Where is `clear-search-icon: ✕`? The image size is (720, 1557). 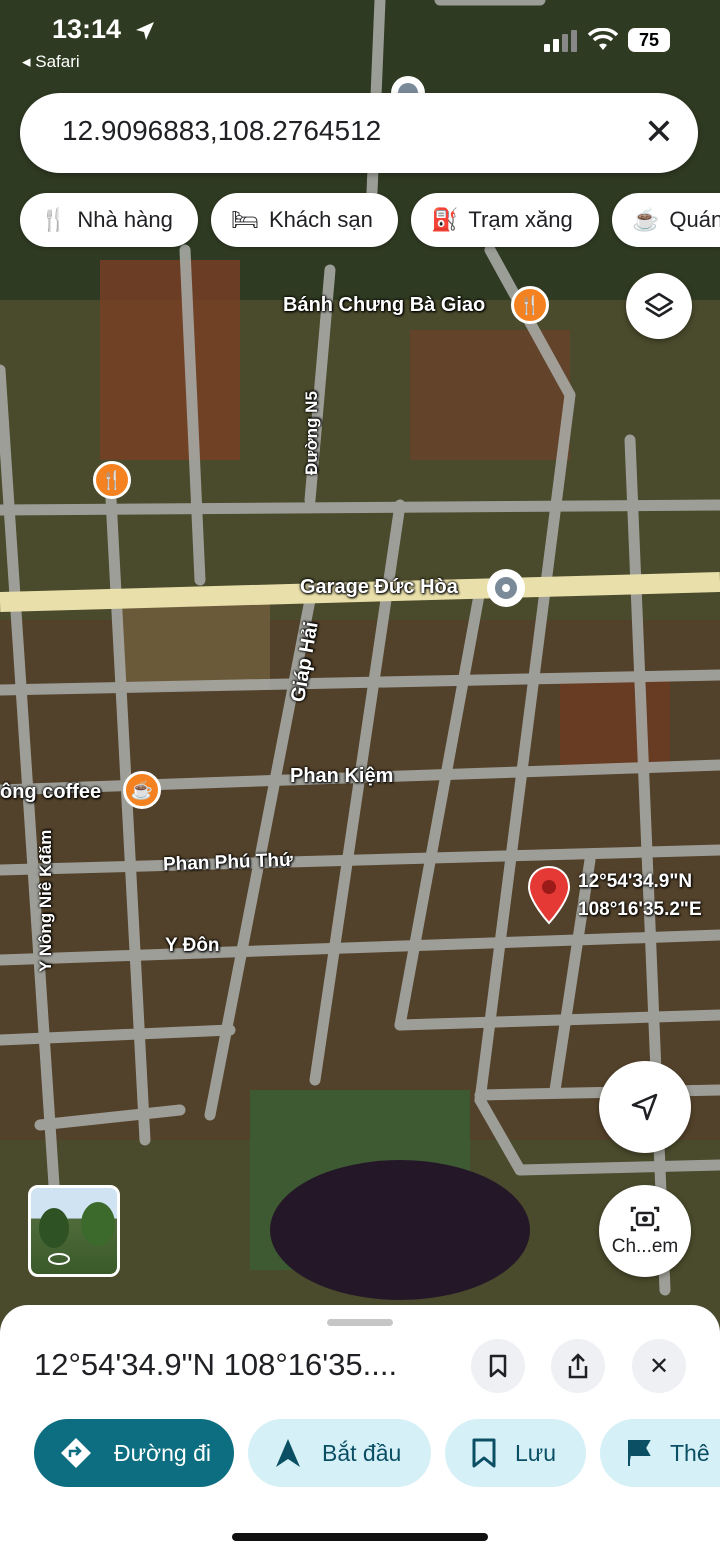
clear-search-icon: ✕ is located at coordinates (659, 132).